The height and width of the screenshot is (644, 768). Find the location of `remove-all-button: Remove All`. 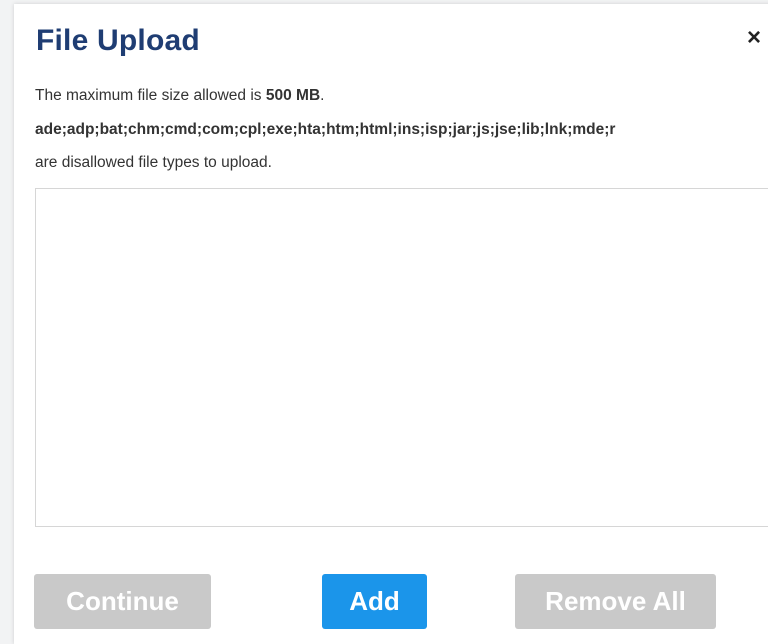

remove-all-button: Remove All is located at coordinates (615, 601).